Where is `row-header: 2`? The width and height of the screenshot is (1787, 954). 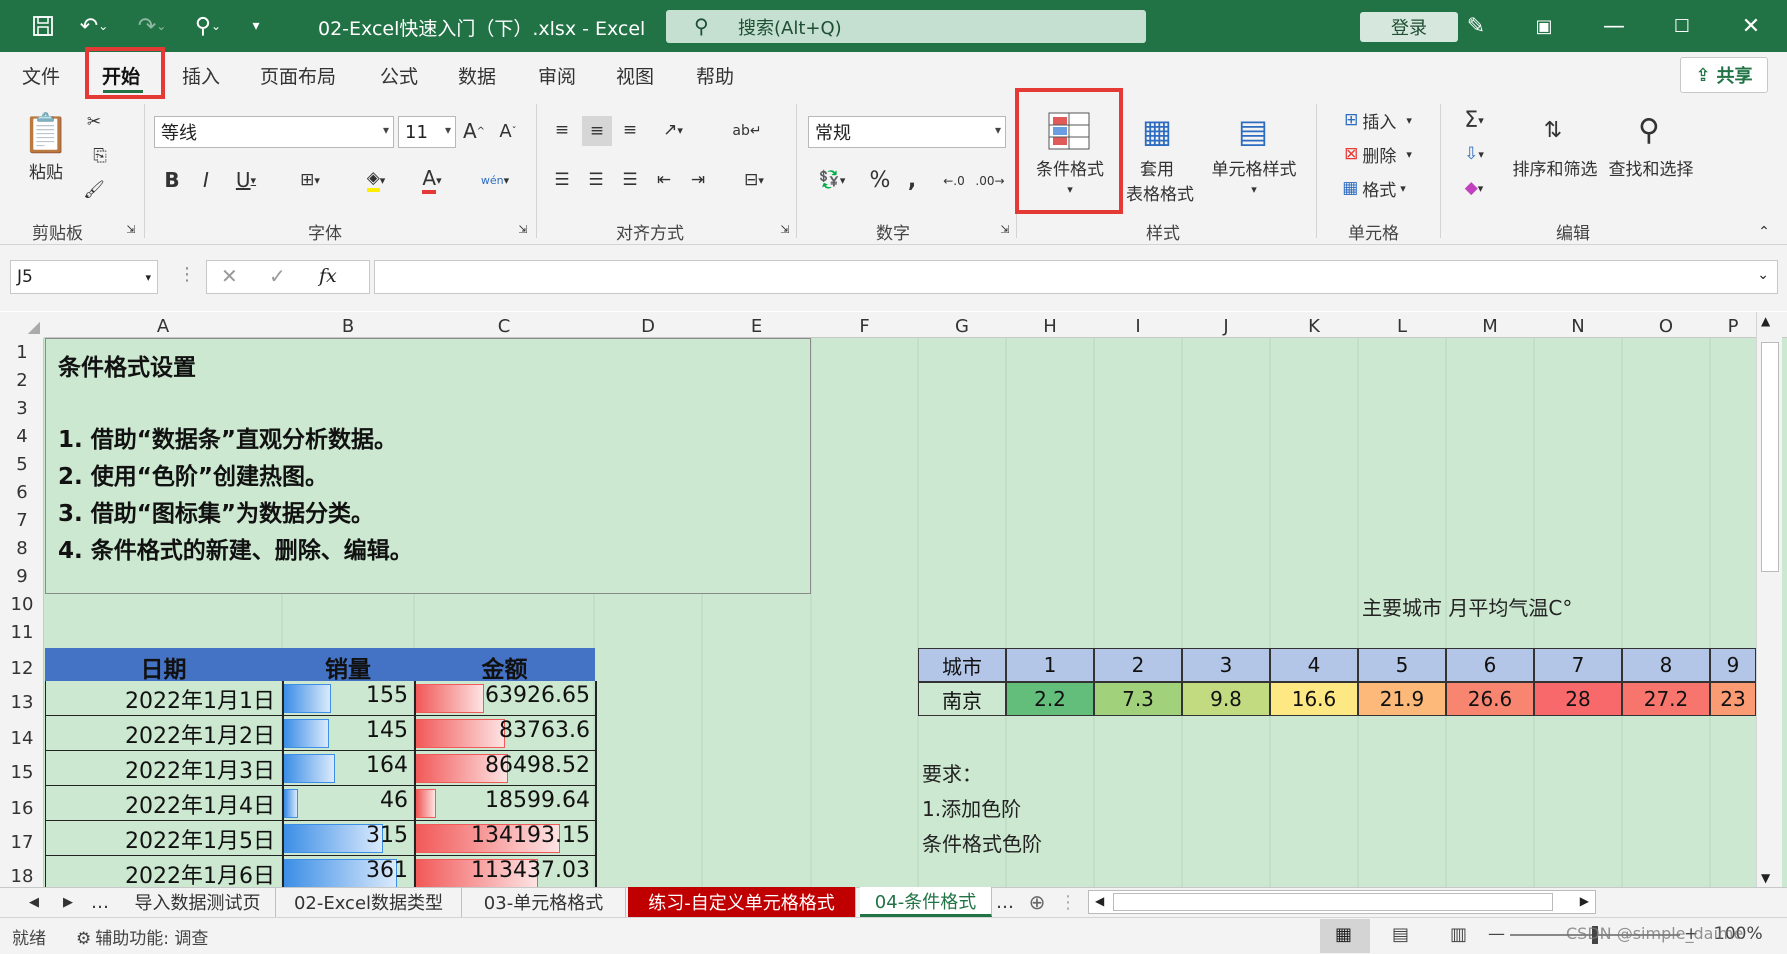 row-header: 2 is located at coordinates (22, 380).